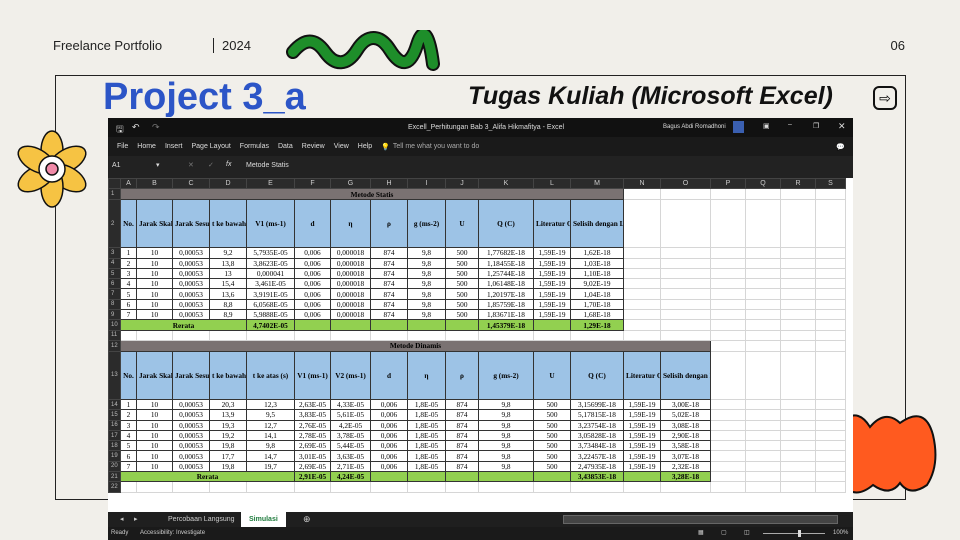 This screenshot has height=540, width=960. What do you see at coordinates (270, 315) in the screenshot?
I see `data-cell: 5,9888E-05` at bounding box center [270, 315].